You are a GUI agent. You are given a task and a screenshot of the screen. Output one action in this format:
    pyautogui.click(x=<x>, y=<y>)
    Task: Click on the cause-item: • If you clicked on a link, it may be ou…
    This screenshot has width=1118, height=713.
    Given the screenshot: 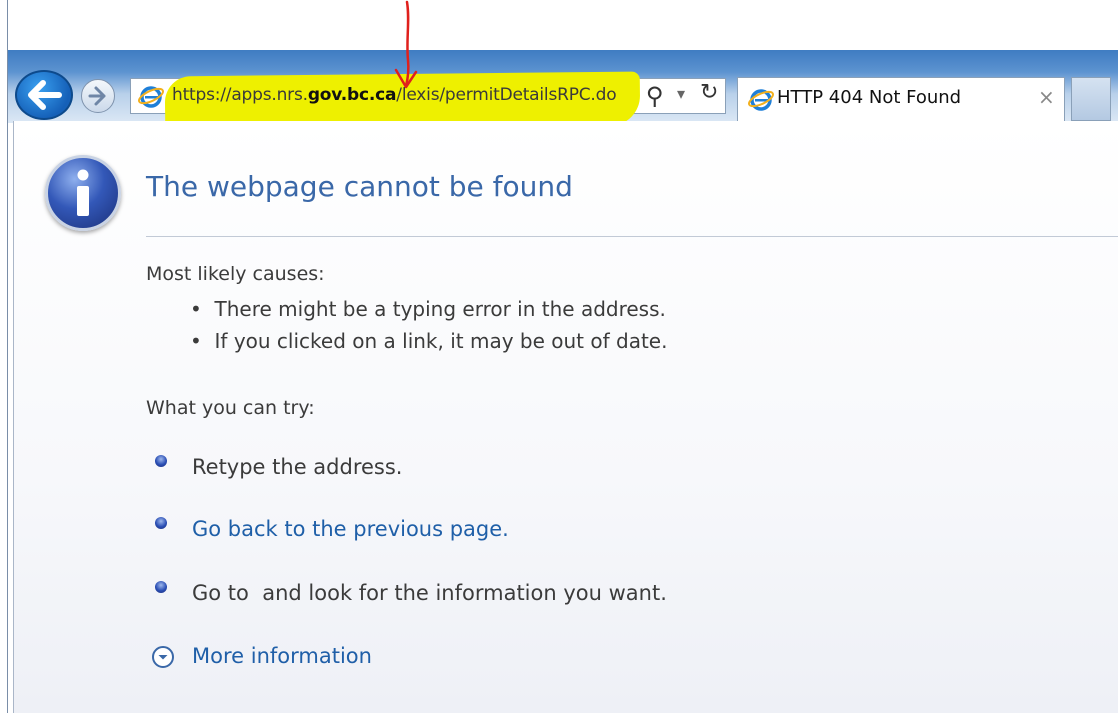 What is the action you would take?
    pyautogui.click(x=429, y=341)
    